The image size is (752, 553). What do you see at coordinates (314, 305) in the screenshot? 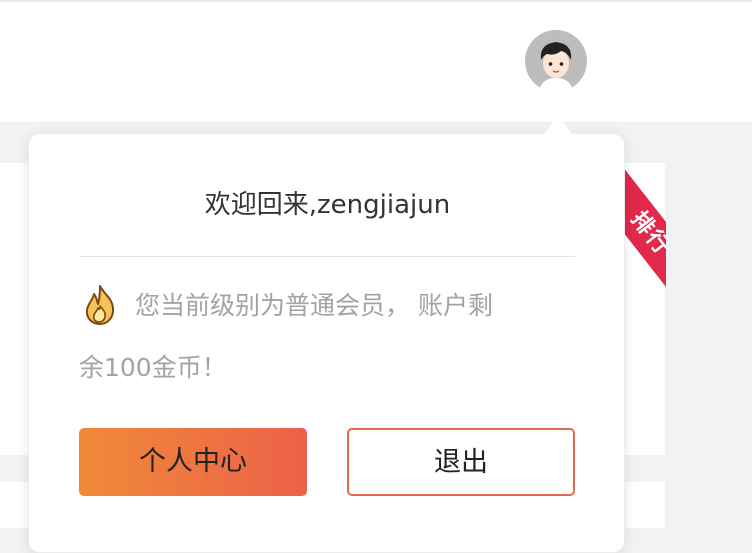
I see `membership-line-1: 您当前级别为普通会员， 账户剩` at bounding box center [314, 305].